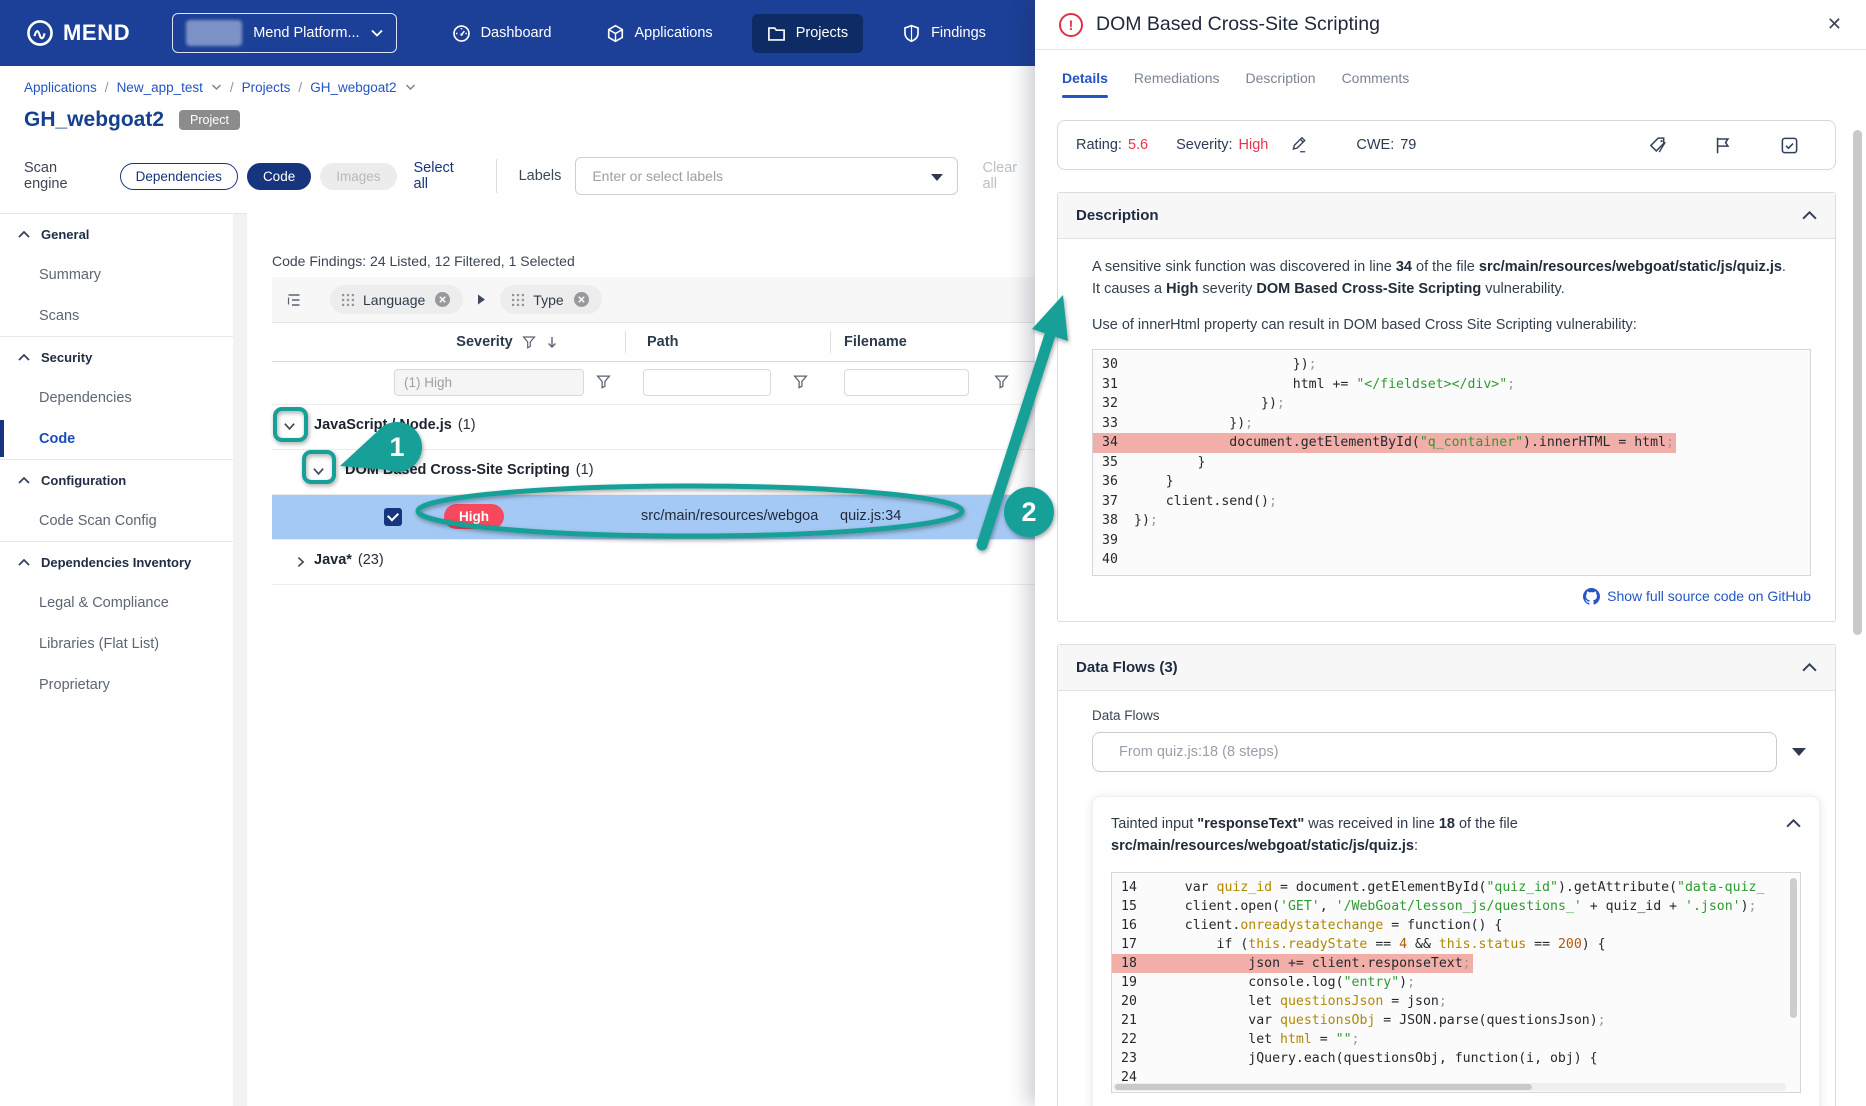 The image size is (1866, 1106). What do you see at coordinates (301, 562) in the screenshot?
I see `expand-chevron-right-icon` at bounding box center [301, 562].